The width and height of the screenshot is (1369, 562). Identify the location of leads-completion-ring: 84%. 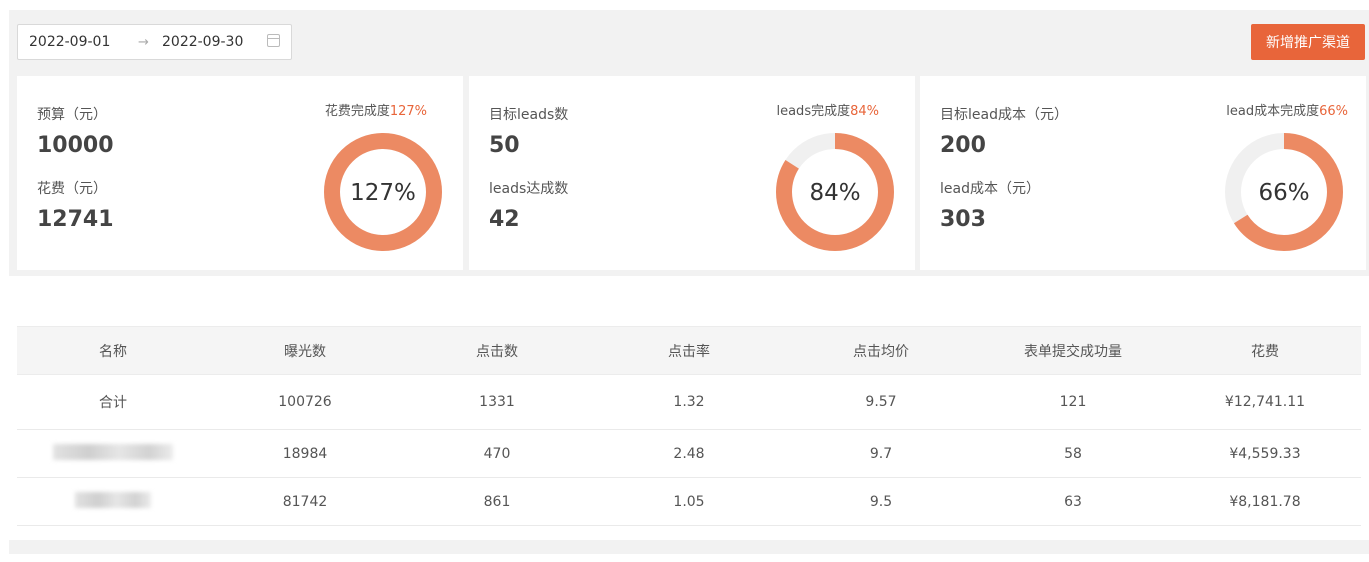
(835, 192).